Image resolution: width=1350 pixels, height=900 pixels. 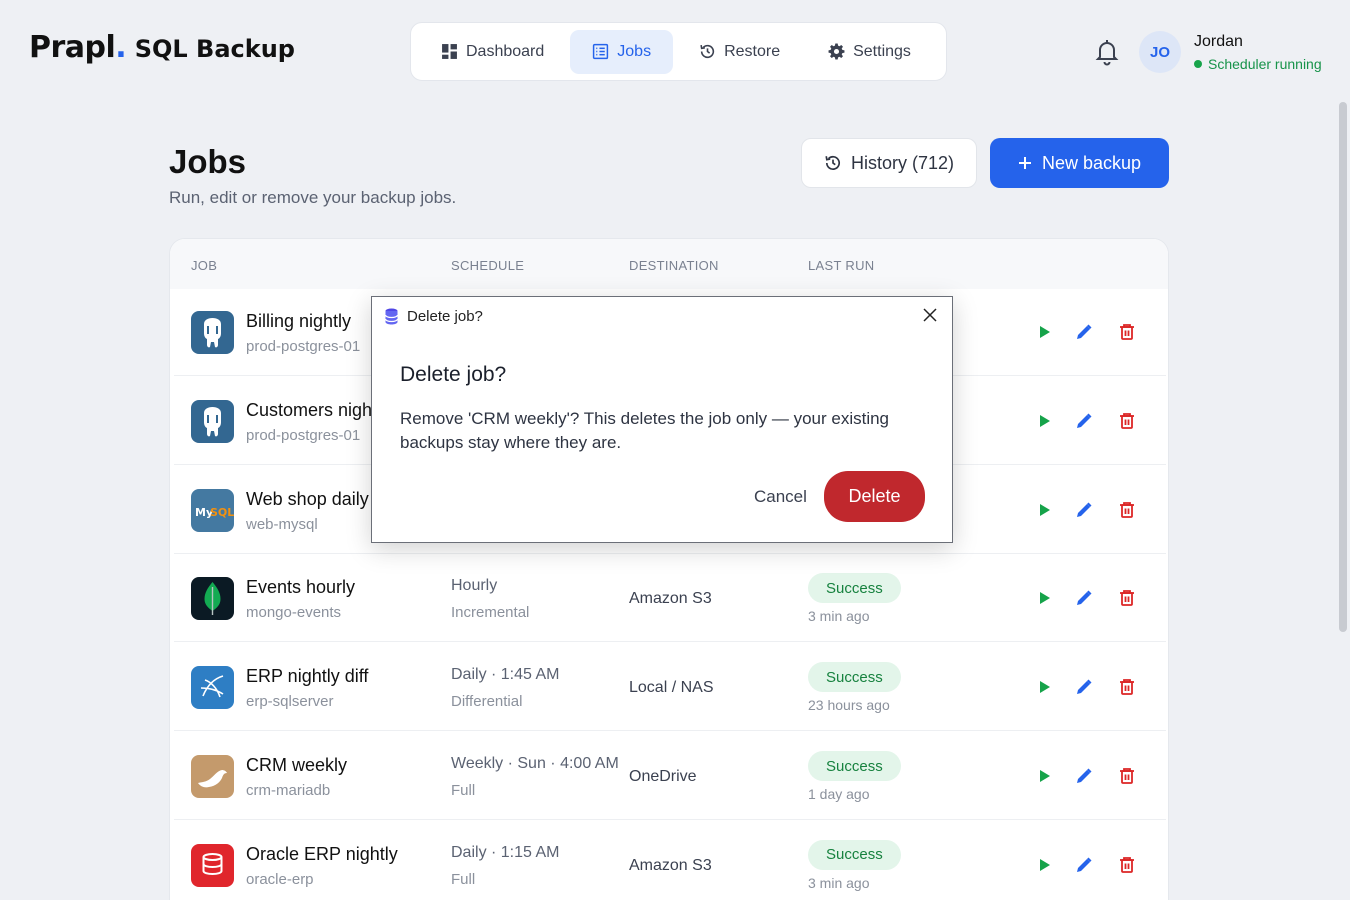 I want to click on nav-restore: Restore, so click(x=739, y=52).